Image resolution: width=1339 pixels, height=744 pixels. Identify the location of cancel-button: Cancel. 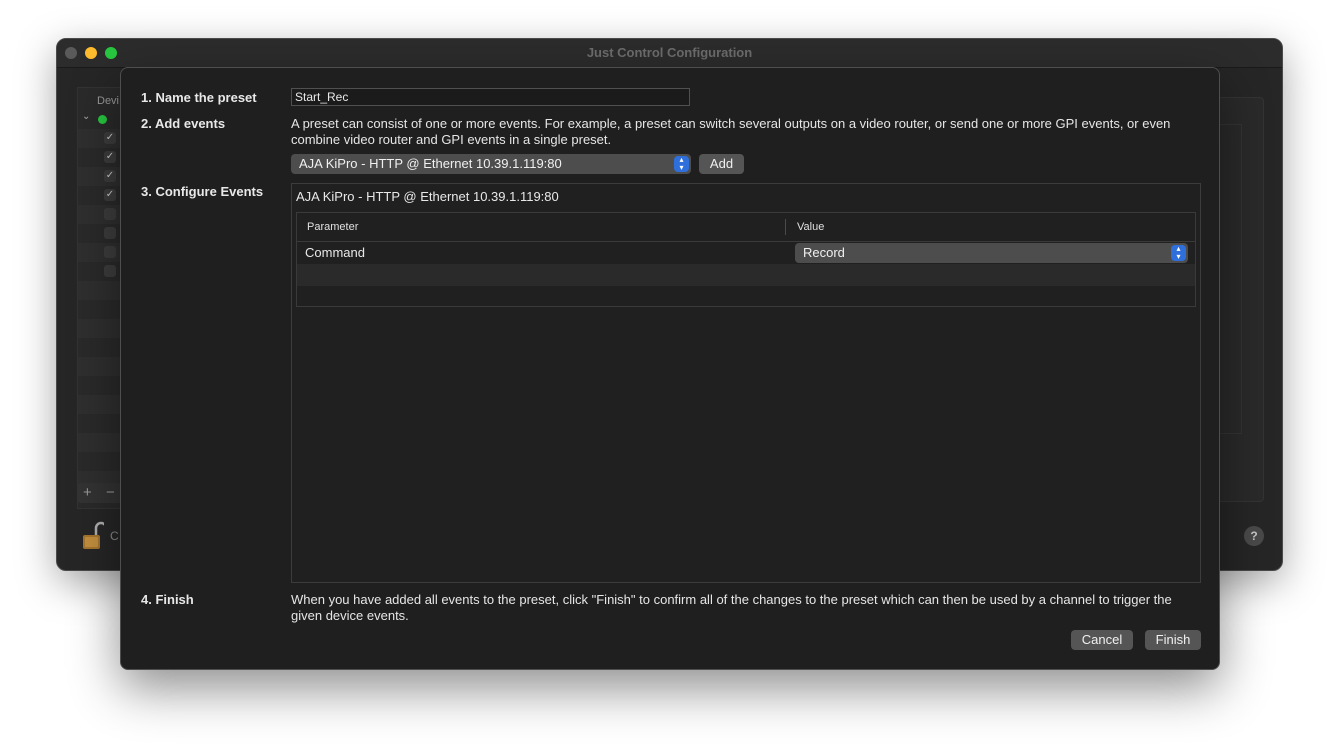
(1102, 640).